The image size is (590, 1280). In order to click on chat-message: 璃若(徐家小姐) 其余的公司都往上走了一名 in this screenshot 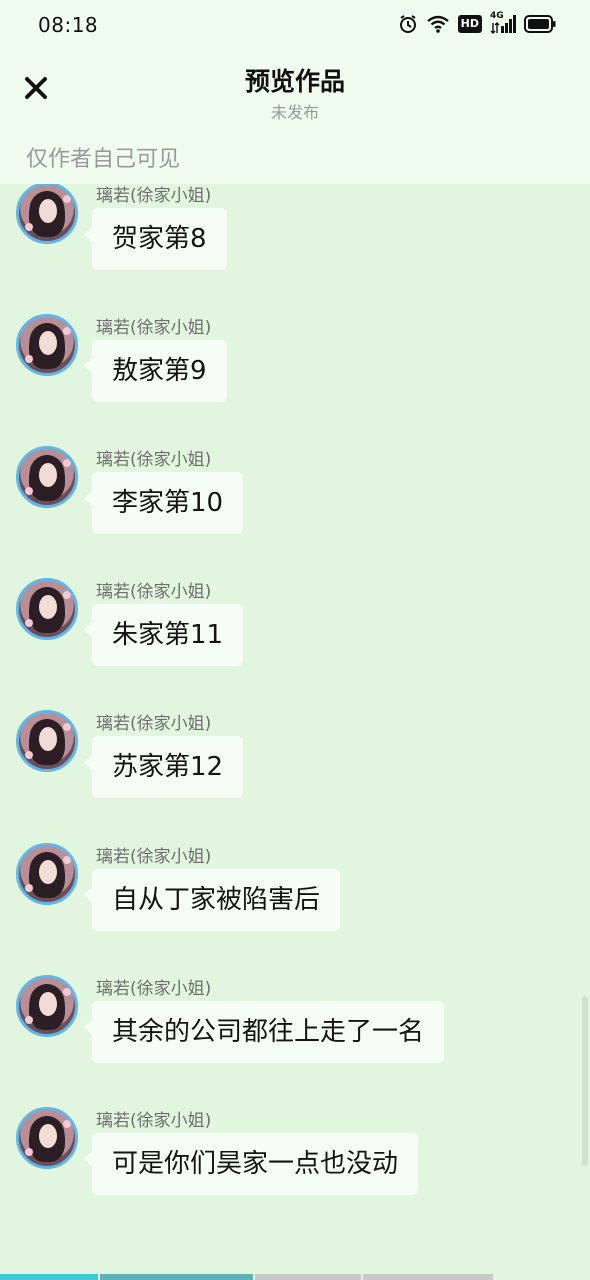, I will do `click(295, 1030)`.